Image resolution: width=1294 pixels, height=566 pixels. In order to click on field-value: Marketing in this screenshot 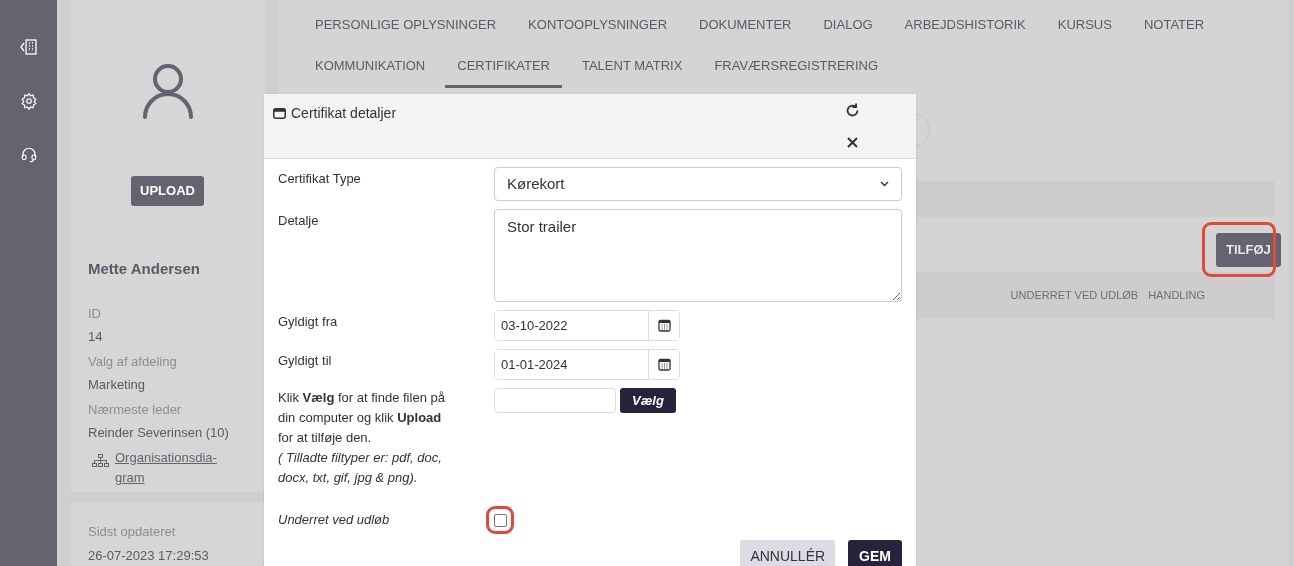, I will do `click(117, 384)`.